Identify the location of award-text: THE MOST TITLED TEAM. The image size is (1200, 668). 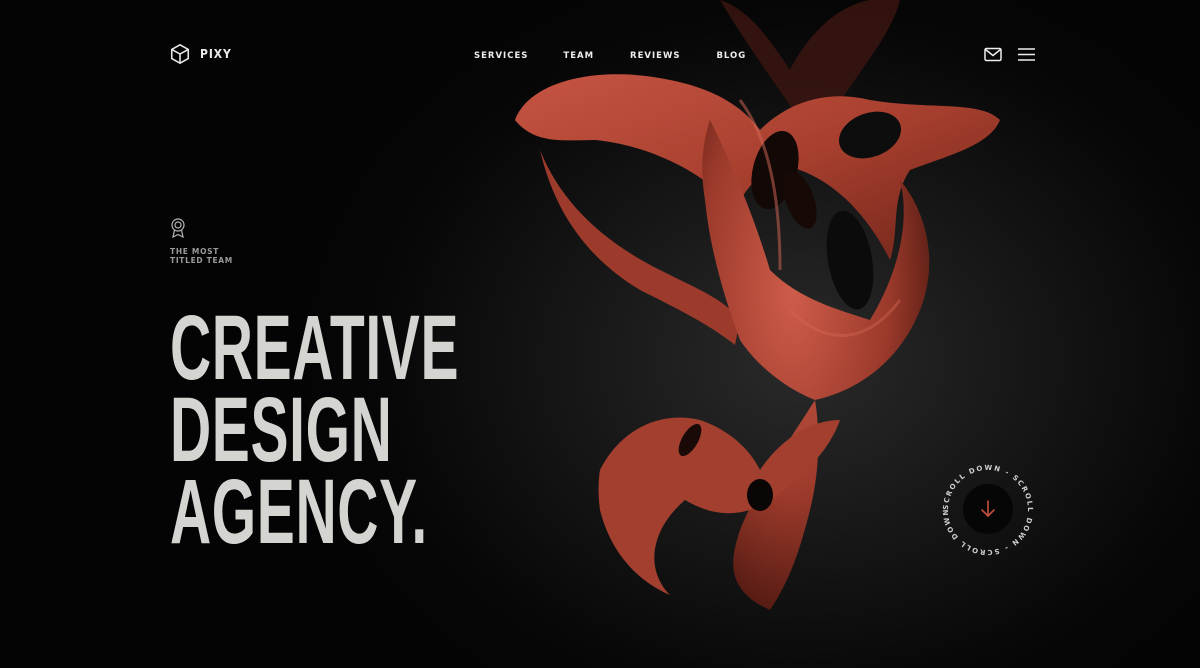
(201, 256).